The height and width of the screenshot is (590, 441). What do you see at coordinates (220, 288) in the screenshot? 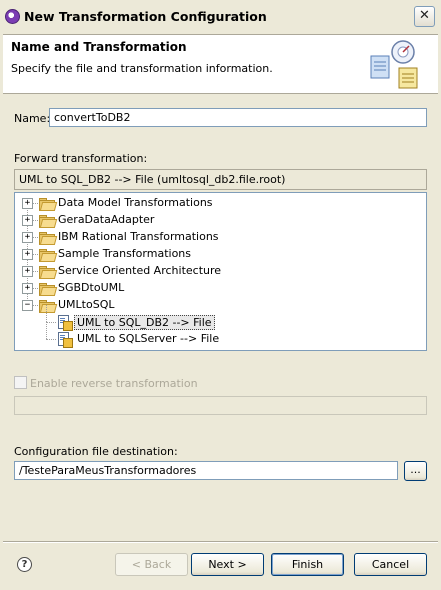
I see `tree-folder-node: + SGBDtoUML` at bounding box center [220, 288].